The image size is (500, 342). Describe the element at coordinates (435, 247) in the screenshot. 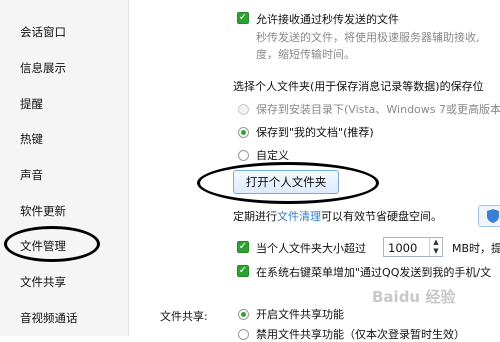

I see `stepper-arrows-icon: ▲ ▼` at that location.